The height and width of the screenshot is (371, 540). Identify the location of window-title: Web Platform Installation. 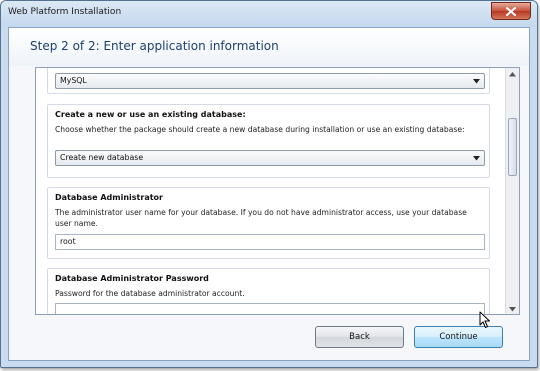
(65, 12).